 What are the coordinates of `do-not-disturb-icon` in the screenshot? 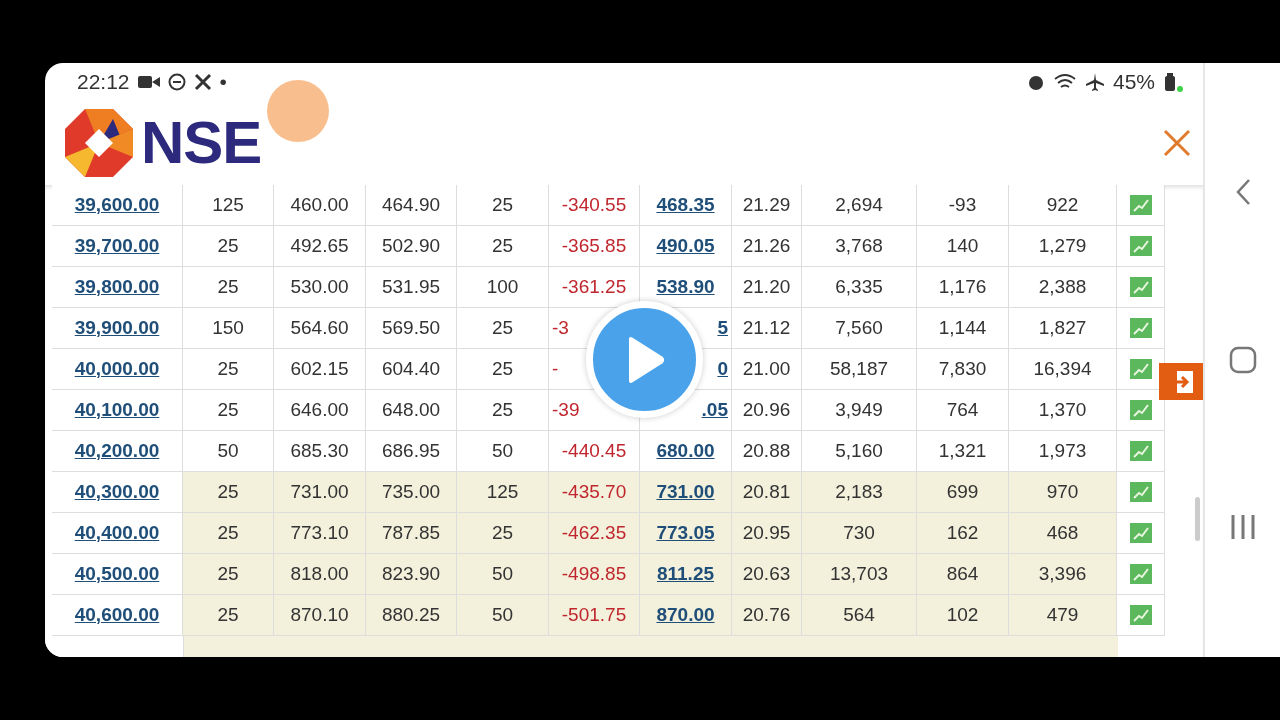 It's located at (176, 81).